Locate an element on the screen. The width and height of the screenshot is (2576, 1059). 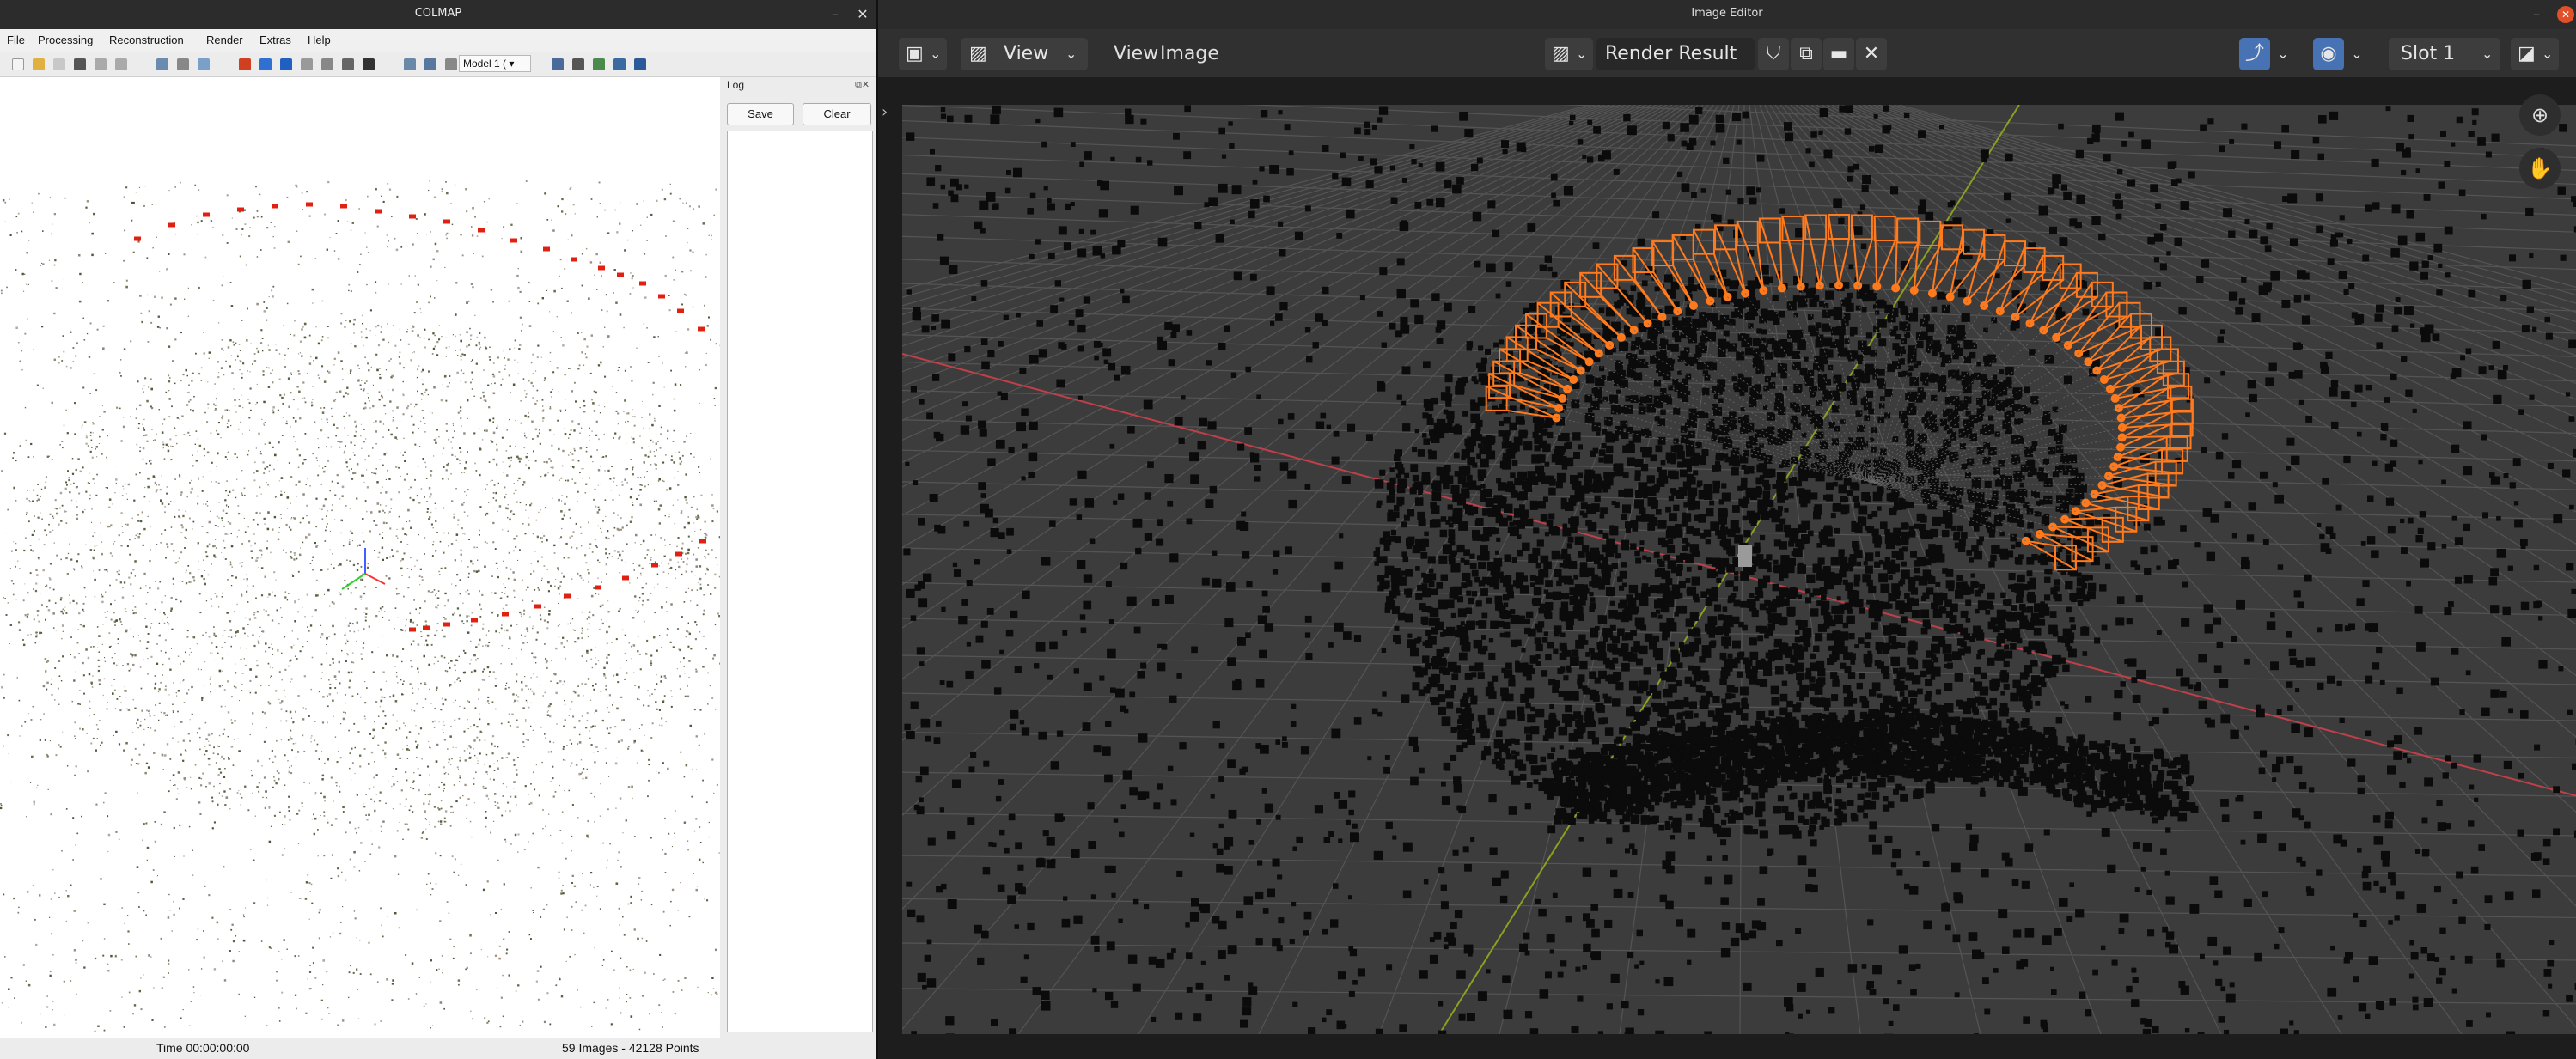
colmap-titlebar: COLMAP – ✕ is located at coordinates (438, 14).